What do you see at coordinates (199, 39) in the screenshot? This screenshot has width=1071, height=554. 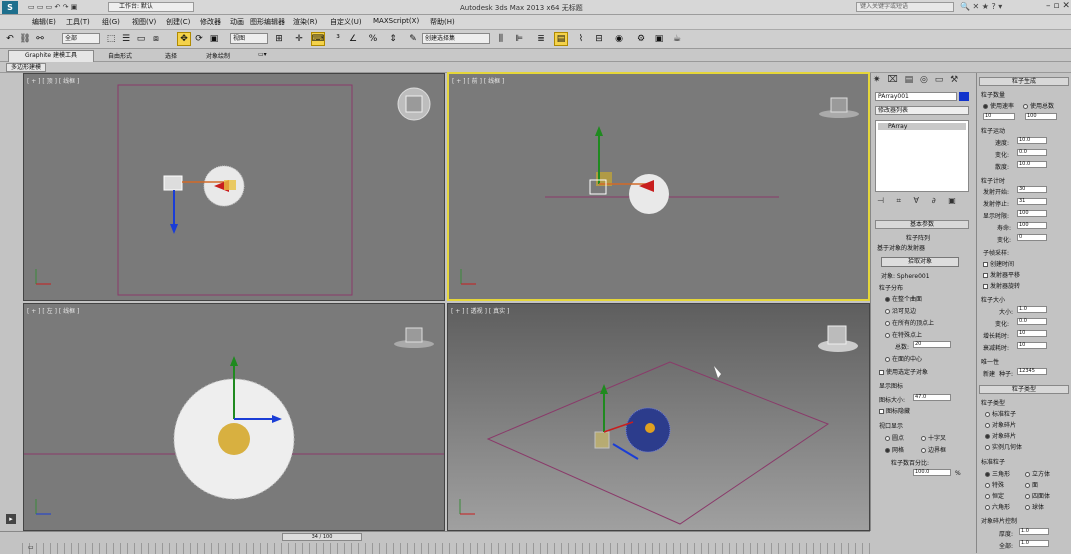 I see `rotate-icon: ⟳` at bounding box center [199, 39].